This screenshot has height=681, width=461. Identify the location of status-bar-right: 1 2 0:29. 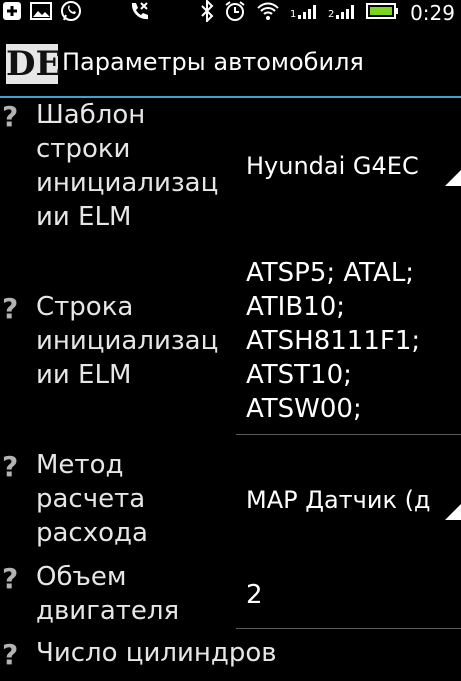
(327, 13).